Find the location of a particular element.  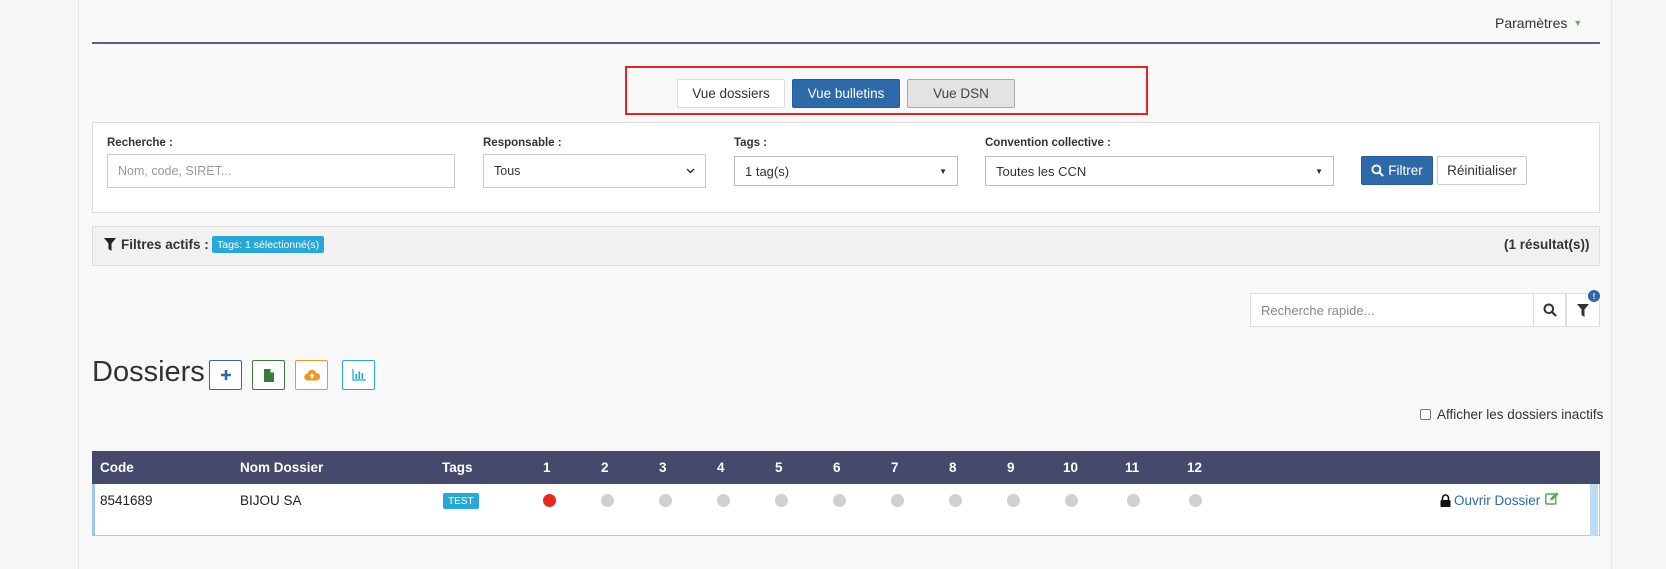

row-selection-indicator is located at coordinates (93, 510).